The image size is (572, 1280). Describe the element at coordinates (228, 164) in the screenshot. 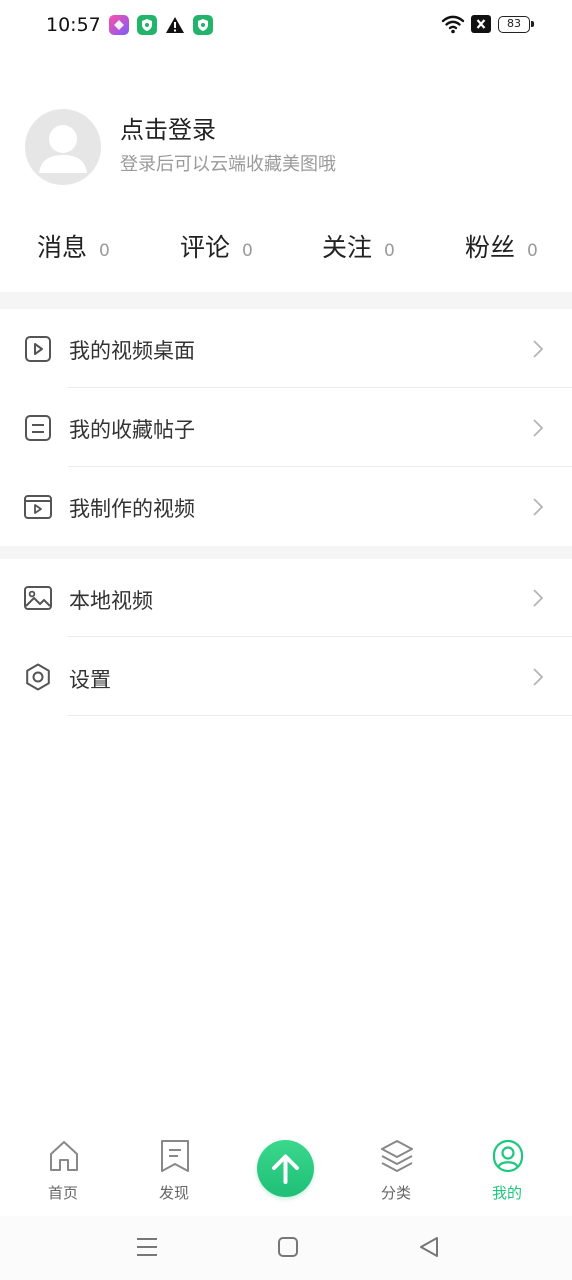

I see `login-subtitle: 登录后可以云端收藏美图哦` at that location.